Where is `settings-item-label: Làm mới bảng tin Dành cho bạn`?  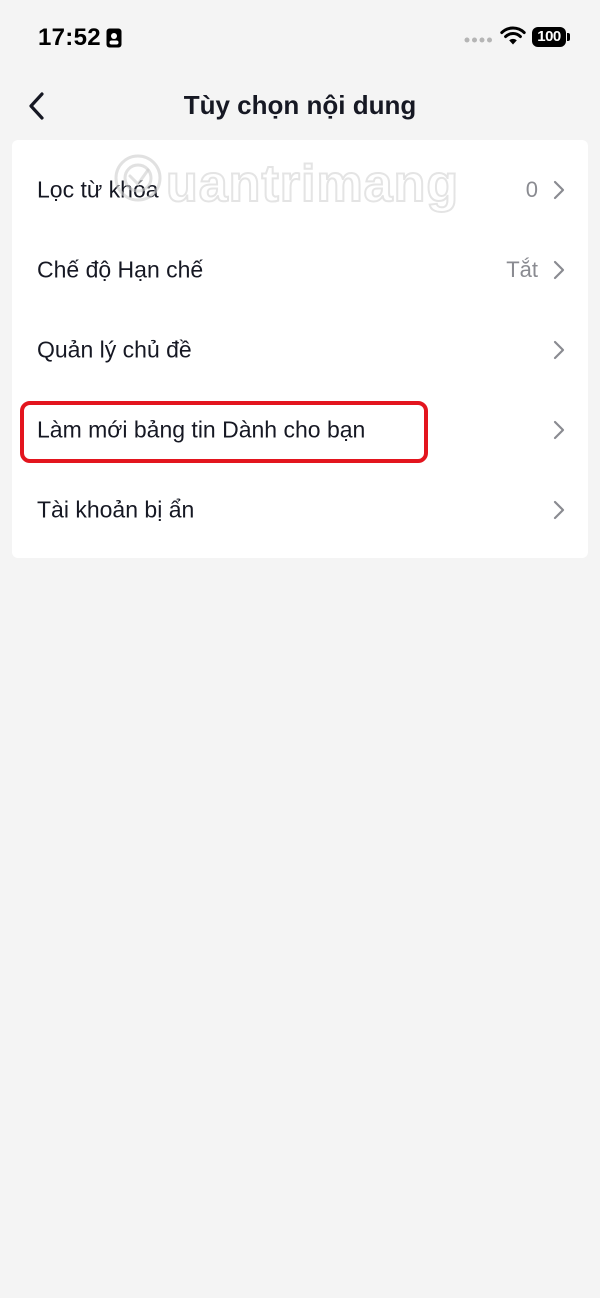 settings-item-label: Làm mới bảng tin Dành cho bạn is located at coordinates (201, 429).